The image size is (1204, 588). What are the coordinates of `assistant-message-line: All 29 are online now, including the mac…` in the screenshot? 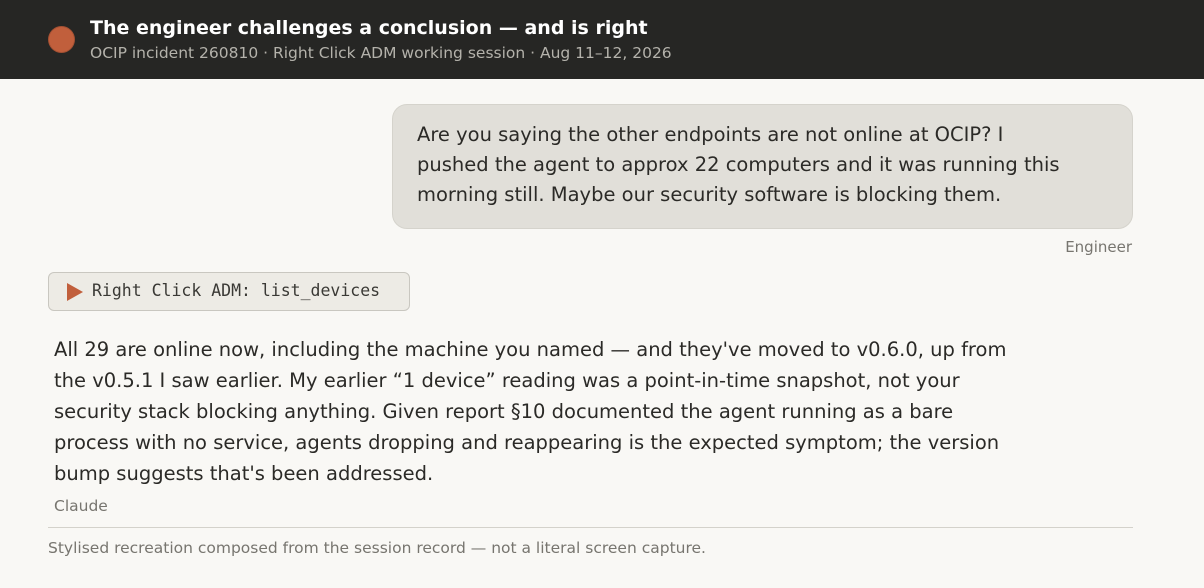 It's located at (530, 349).